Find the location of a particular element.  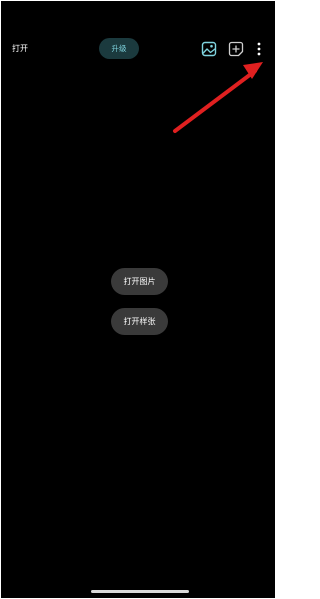

open-sample-button: 打开样张 is located at coordinates (139, 321).